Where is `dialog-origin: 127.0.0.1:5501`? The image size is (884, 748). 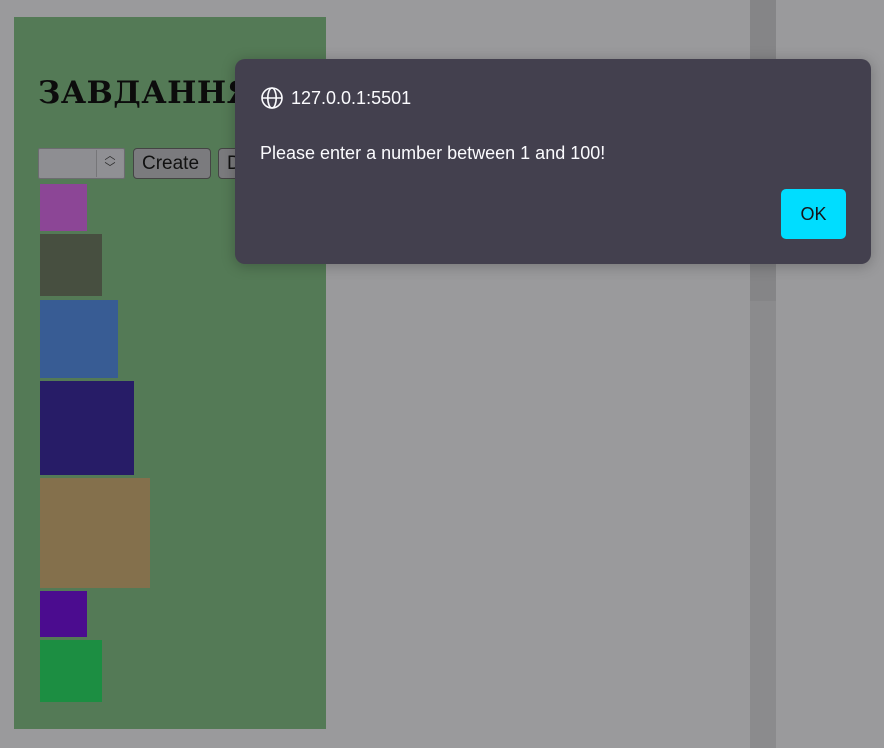 dialog-origin: 127.0.0.1:5501 is located at coordinates (335, 98).